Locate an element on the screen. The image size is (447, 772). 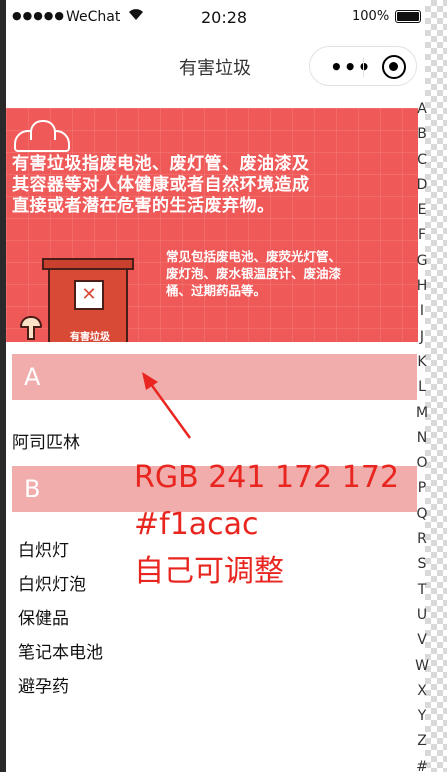
signal-icon: ●●●●● is located at coordinates (38, 15).